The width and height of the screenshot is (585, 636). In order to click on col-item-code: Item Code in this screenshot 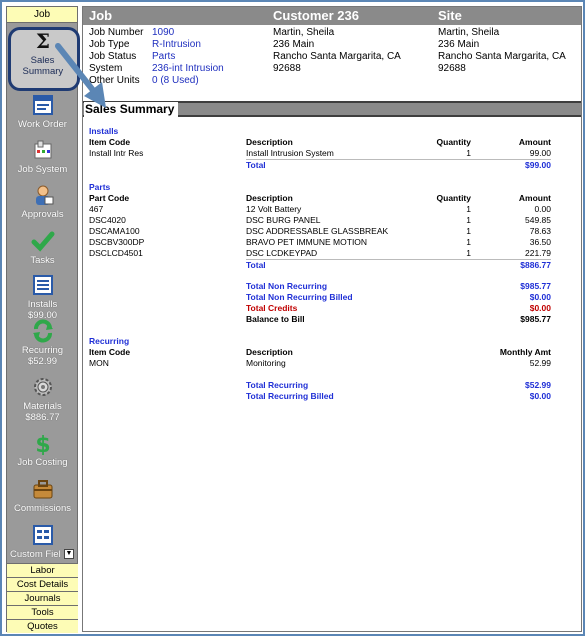, I will do `click(110, 352)`.